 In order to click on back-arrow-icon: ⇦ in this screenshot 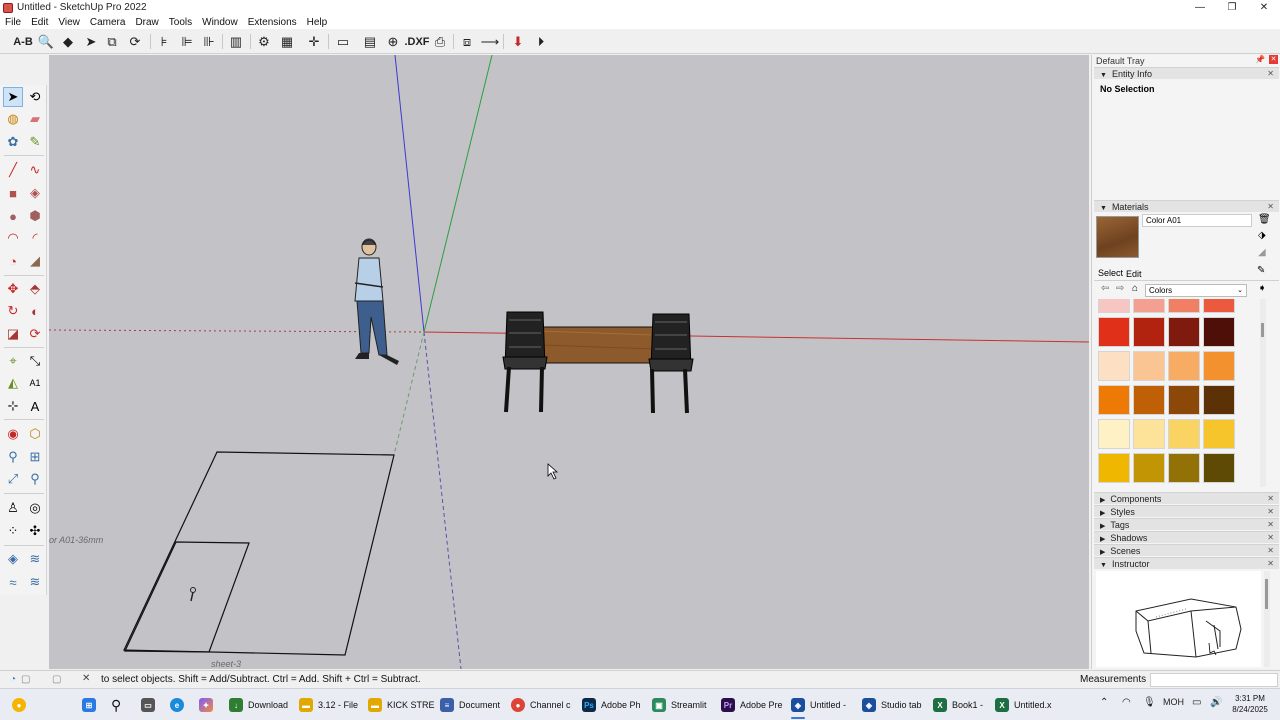, I will do `click(1105, 288)`.